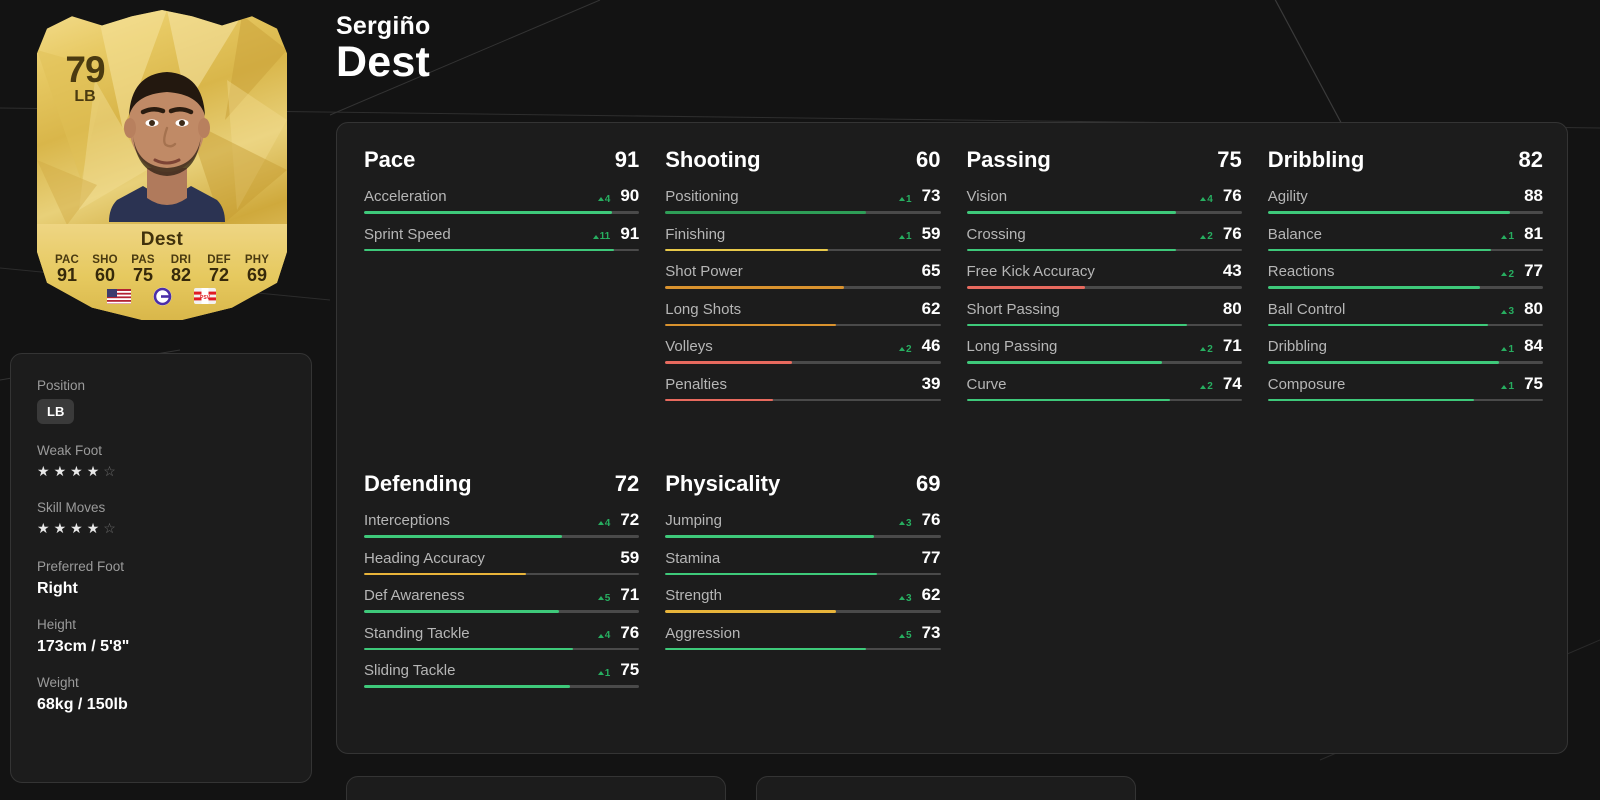  What do you see at coordinates (60, 471) in the screenshot?
I see `weak-foot-star: ★` at bounding box center [60, 471].